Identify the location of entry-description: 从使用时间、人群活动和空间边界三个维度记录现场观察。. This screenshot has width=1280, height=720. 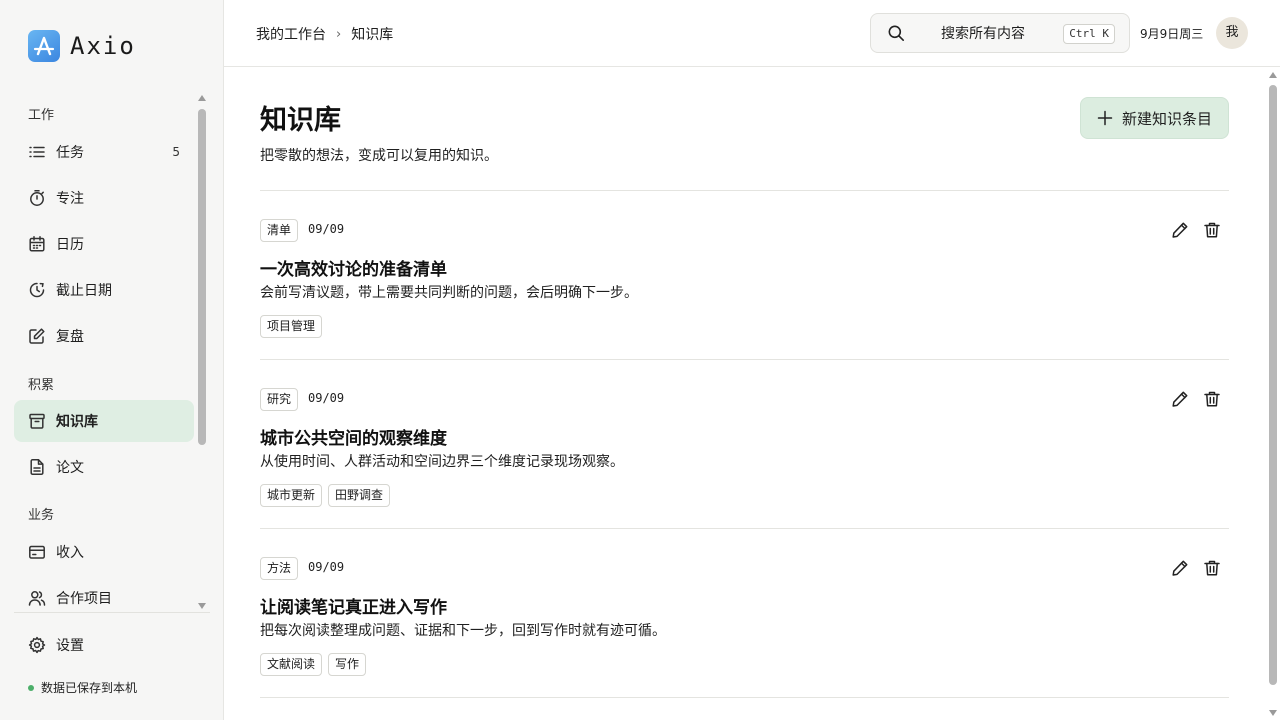
(442, 462).